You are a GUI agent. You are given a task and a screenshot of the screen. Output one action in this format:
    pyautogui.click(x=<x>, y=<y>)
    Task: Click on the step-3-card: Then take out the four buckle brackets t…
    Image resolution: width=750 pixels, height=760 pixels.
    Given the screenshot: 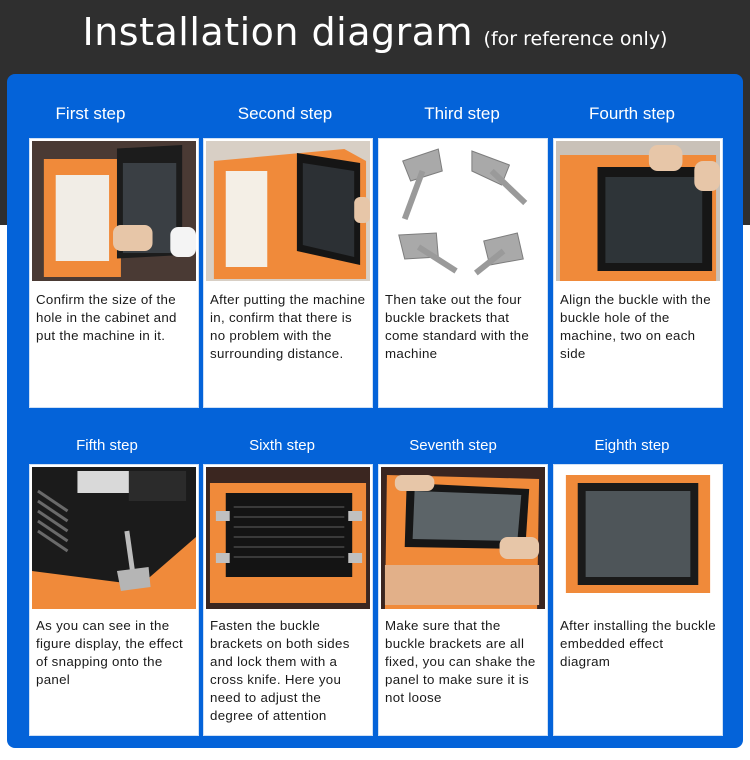 What is the action you would take?
    pyautogui.click(x=463, y=273)
    